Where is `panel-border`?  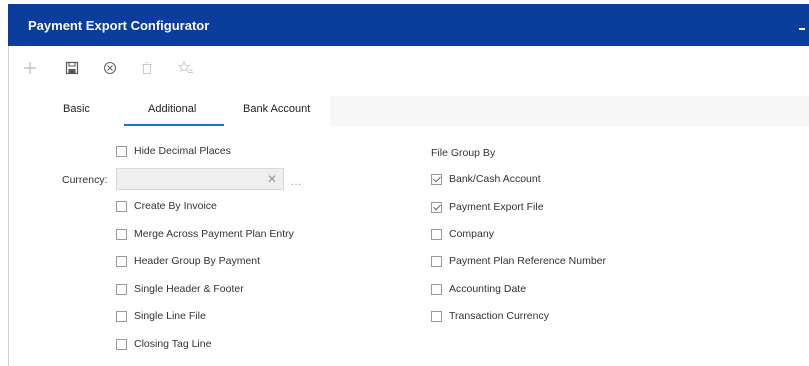 panel-border is located at coordinates (8, 206).